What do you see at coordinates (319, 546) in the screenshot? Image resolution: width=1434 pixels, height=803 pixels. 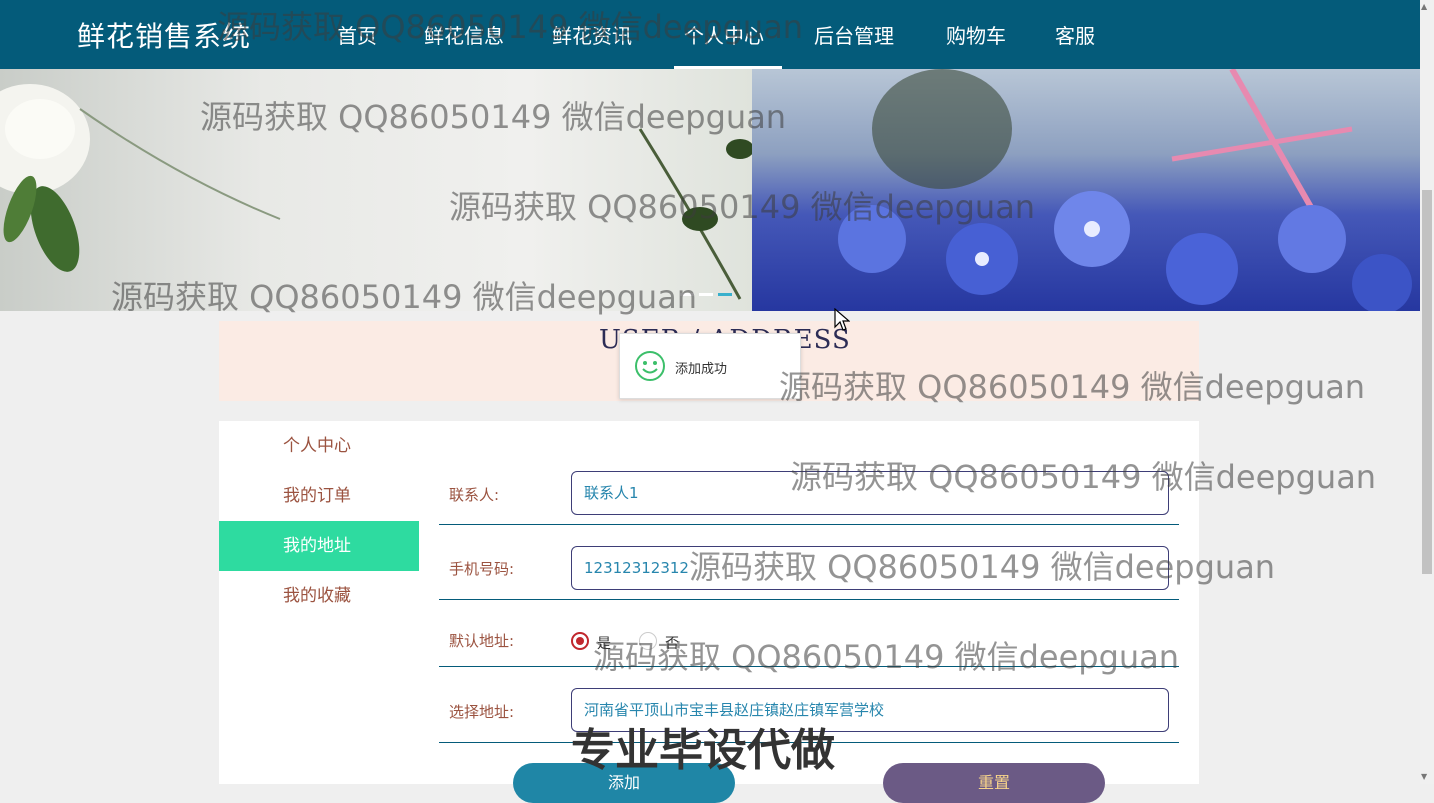 I see `sidebar-item-my-address: 我的地址` at bounding box center [319, 546].